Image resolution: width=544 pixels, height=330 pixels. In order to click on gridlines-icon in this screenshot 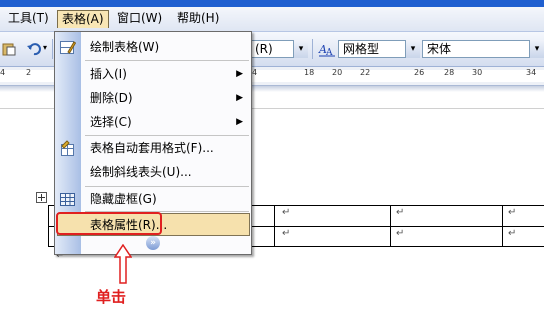, I will do `click(67, 199)`.